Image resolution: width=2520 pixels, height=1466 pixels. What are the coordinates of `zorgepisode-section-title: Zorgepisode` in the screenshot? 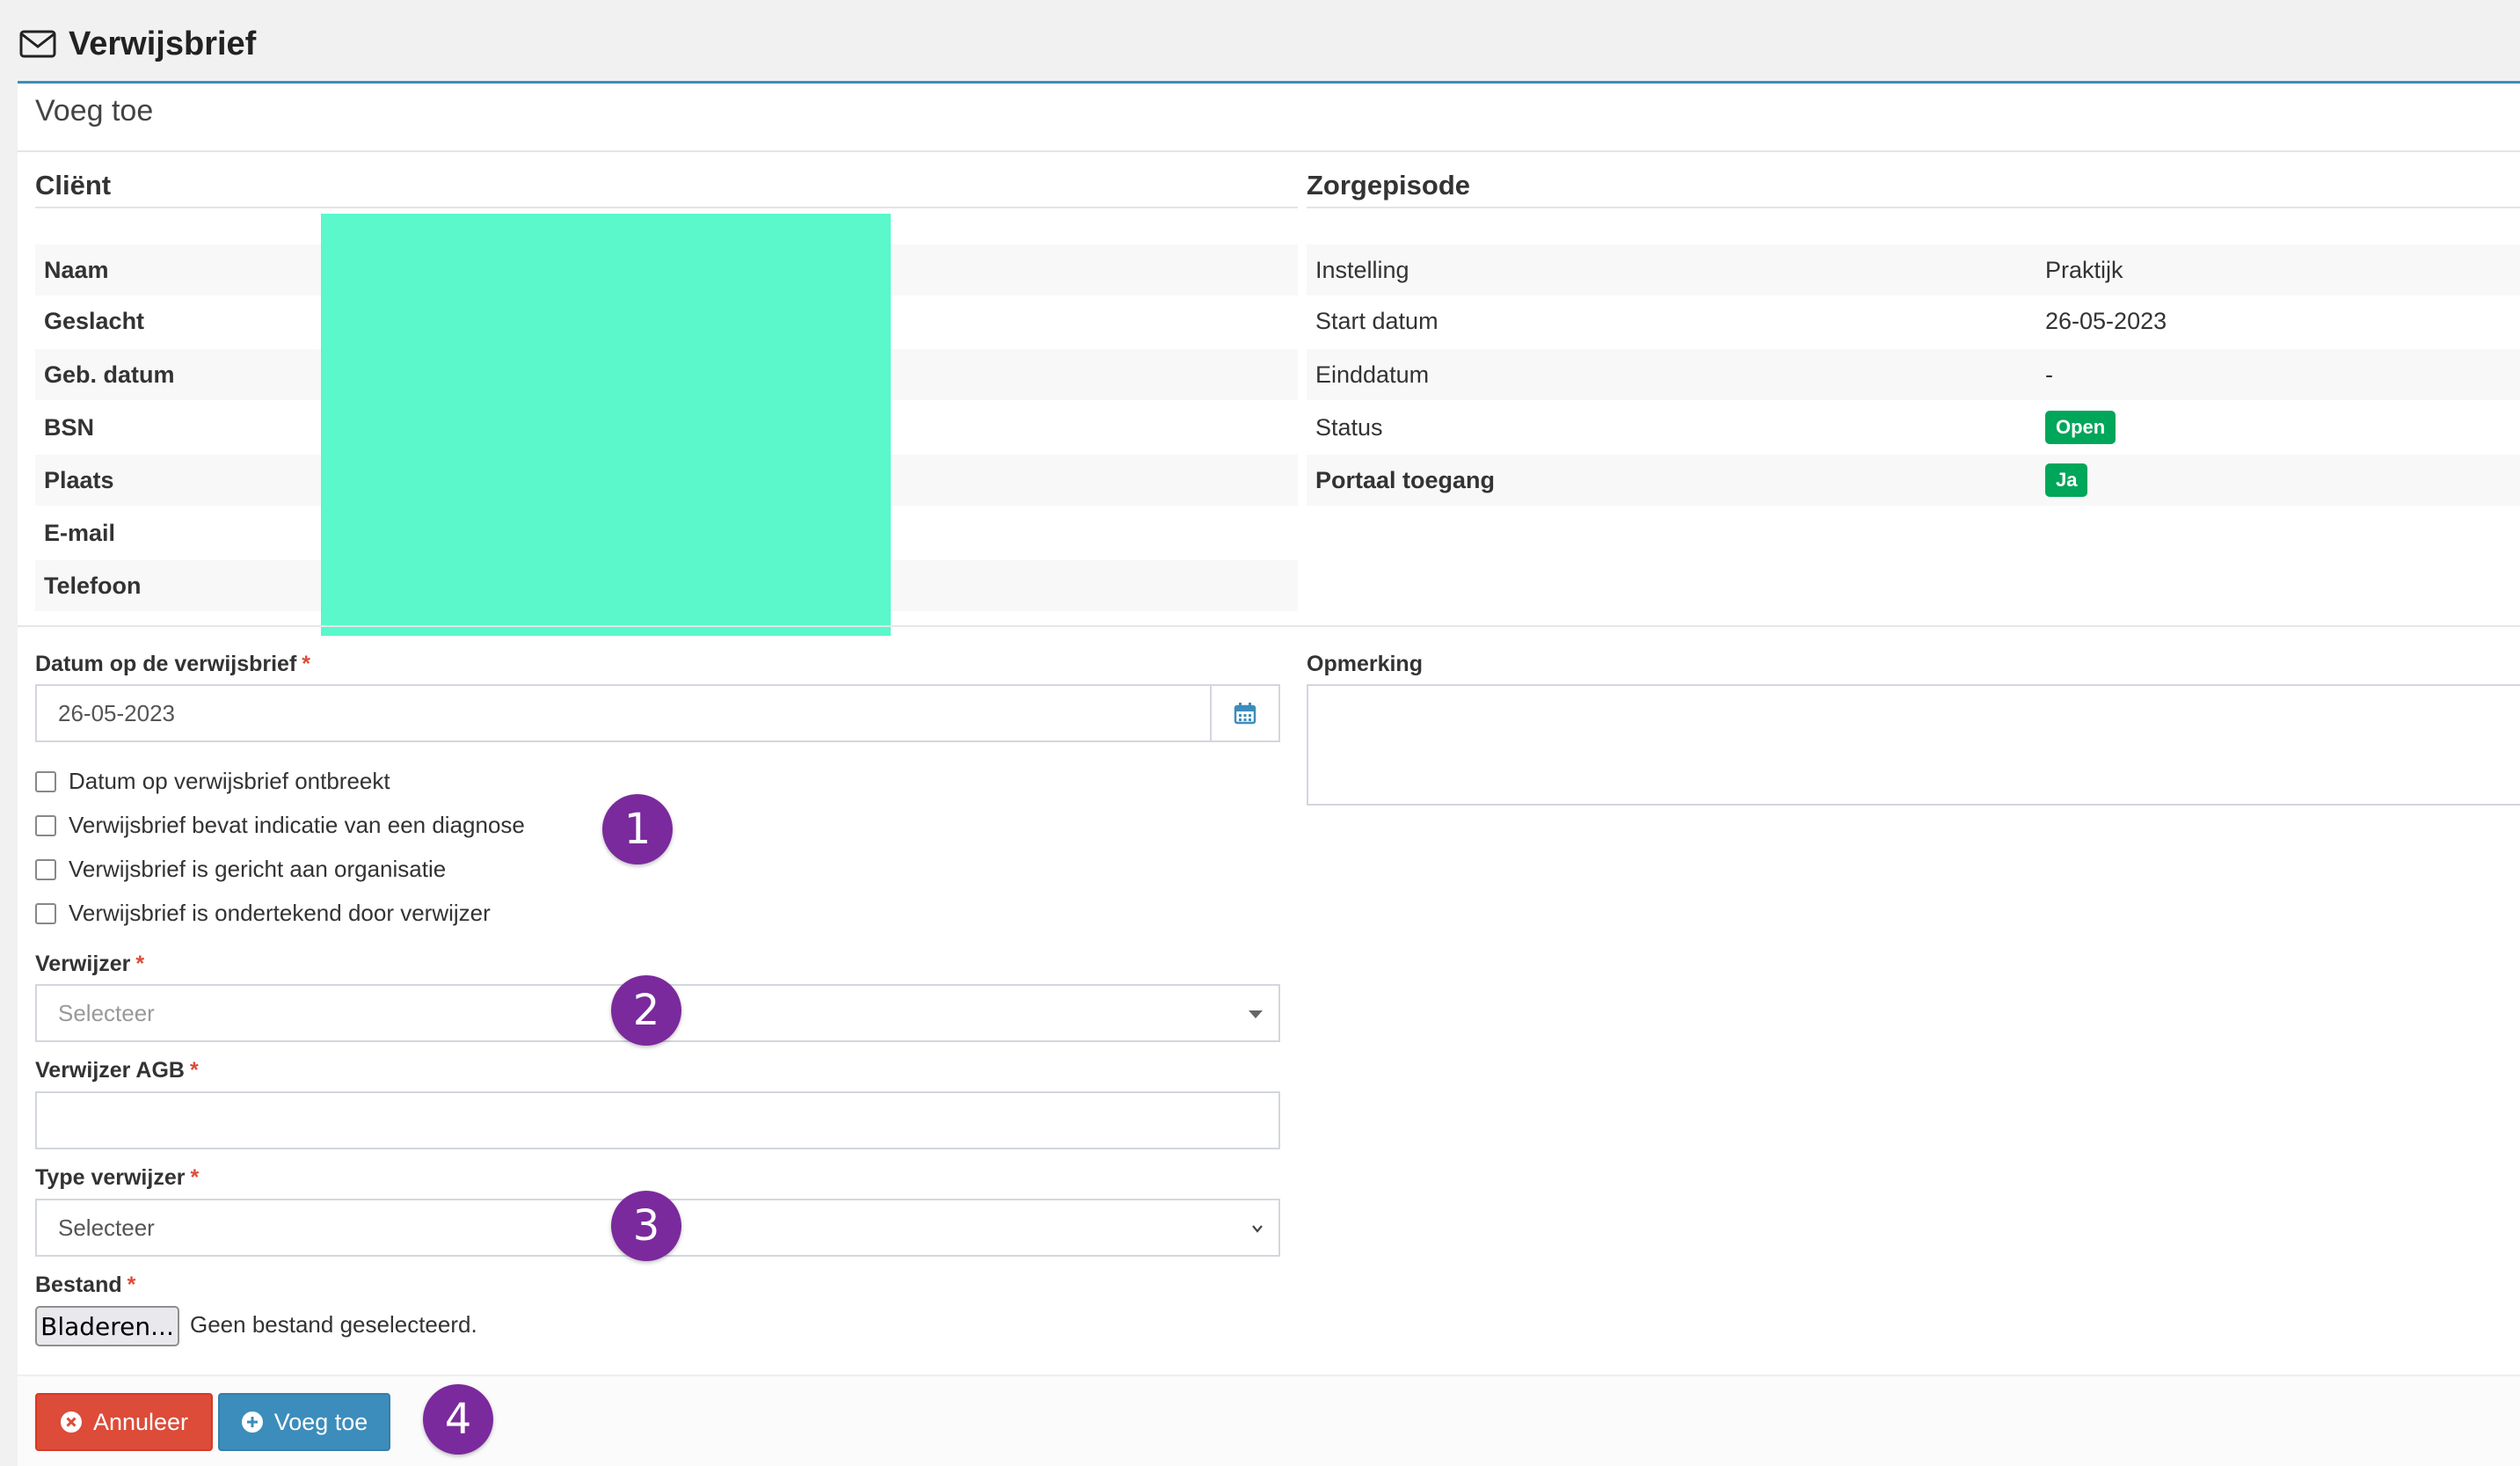 It's located at (1389, 185).